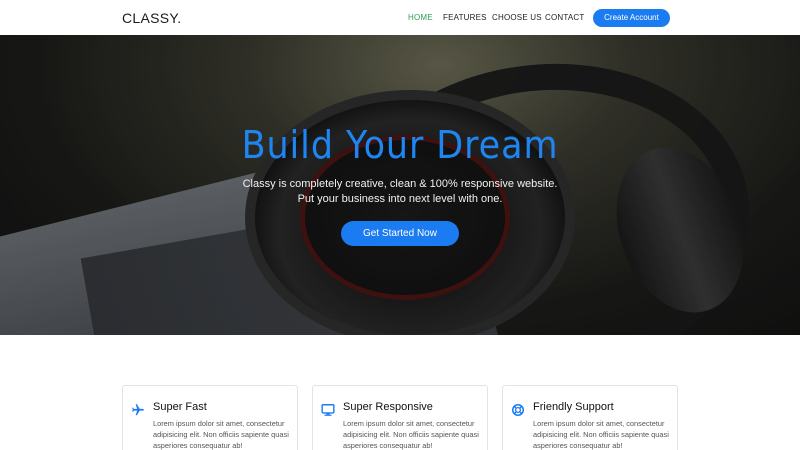 This screenshot has height=450, width=800. I want to click on nav-link-contact: CONTACT, so click(564, 17).